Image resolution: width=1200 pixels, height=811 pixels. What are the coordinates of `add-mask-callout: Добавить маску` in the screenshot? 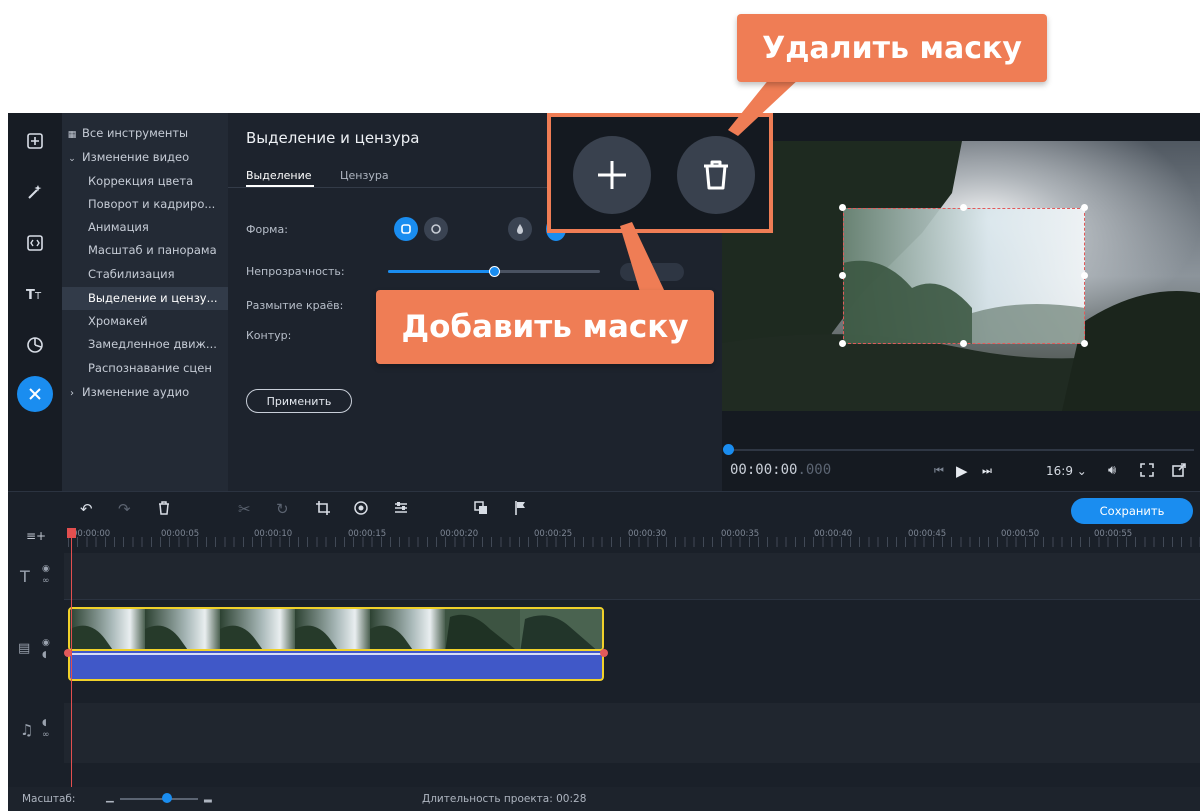 It's located at (545, 327).